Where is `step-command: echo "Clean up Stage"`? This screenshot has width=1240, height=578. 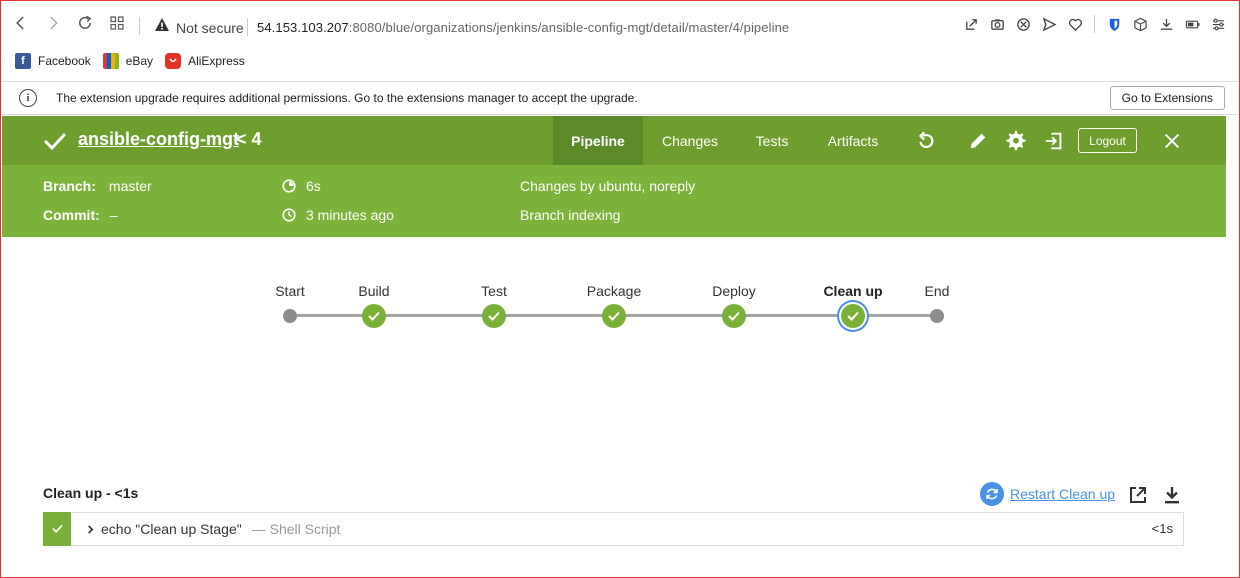 step-command: echo "Clean up Stage" is located at coordinates (171, 529).